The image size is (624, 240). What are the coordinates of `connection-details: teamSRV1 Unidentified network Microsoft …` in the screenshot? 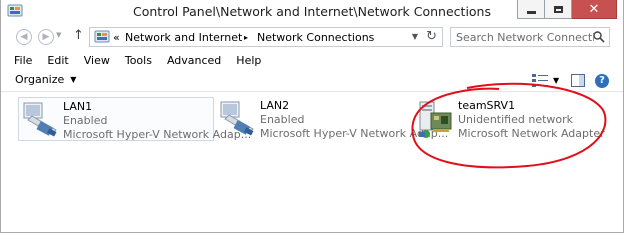 It's located at (540, 120).